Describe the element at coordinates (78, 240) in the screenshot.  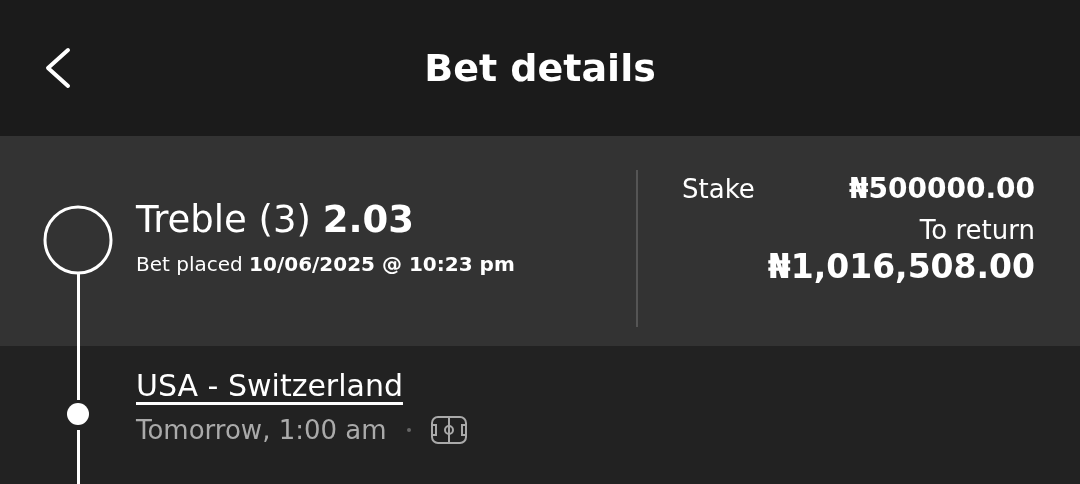
I see `hollow-circle-icon` at that location.